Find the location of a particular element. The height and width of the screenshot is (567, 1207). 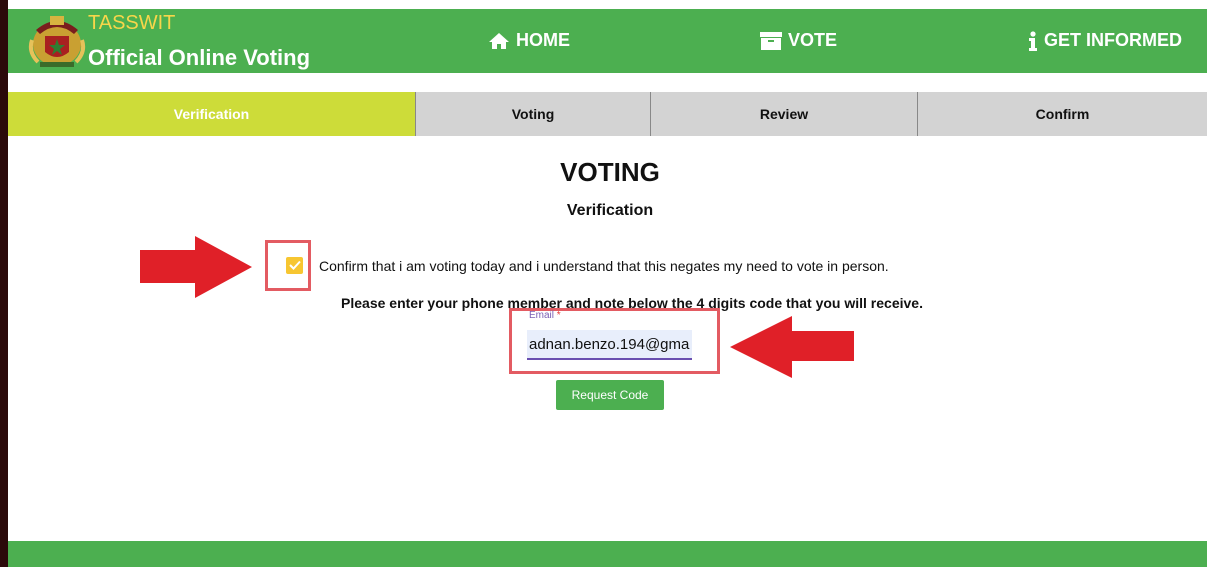

arrow-left-icon is located at coordinates (792, 349).